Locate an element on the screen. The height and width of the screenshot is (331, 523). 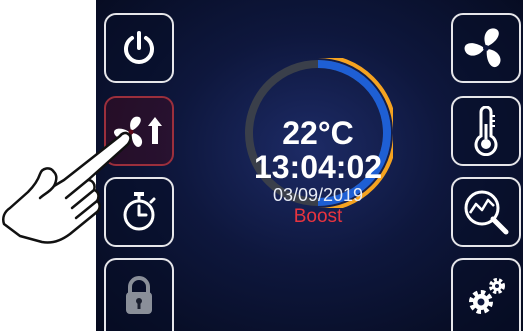
settings-icon is located at coordinates (487, 295).